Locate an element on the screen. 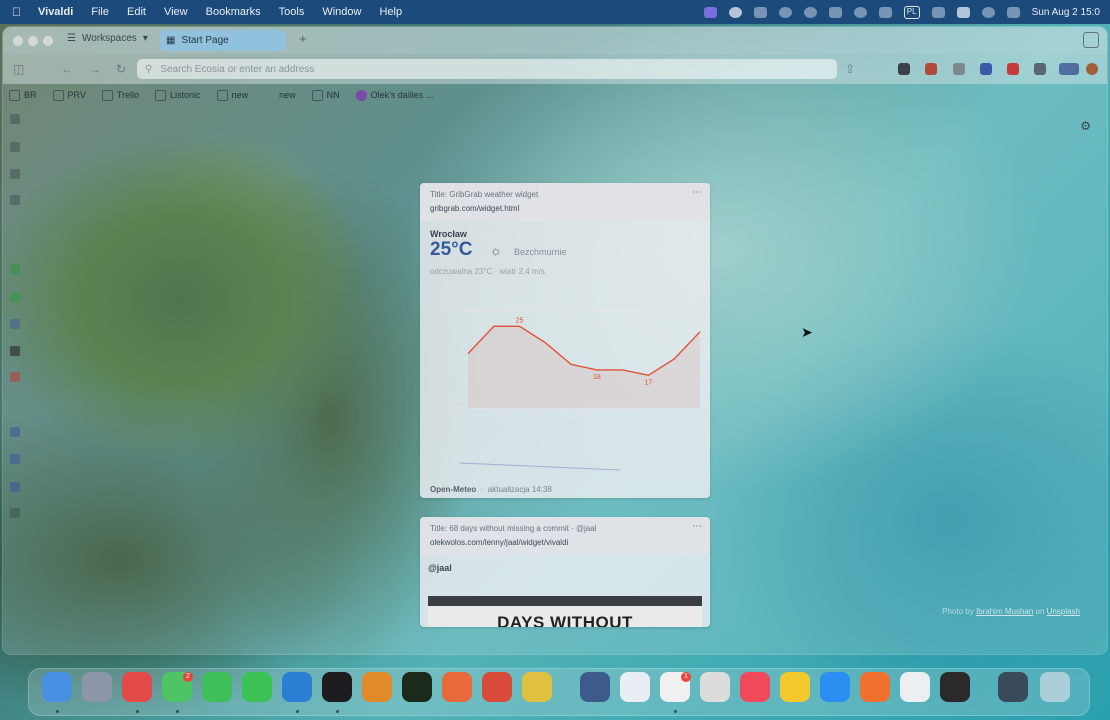  trash-icon is located at coordinates (1055, 687).